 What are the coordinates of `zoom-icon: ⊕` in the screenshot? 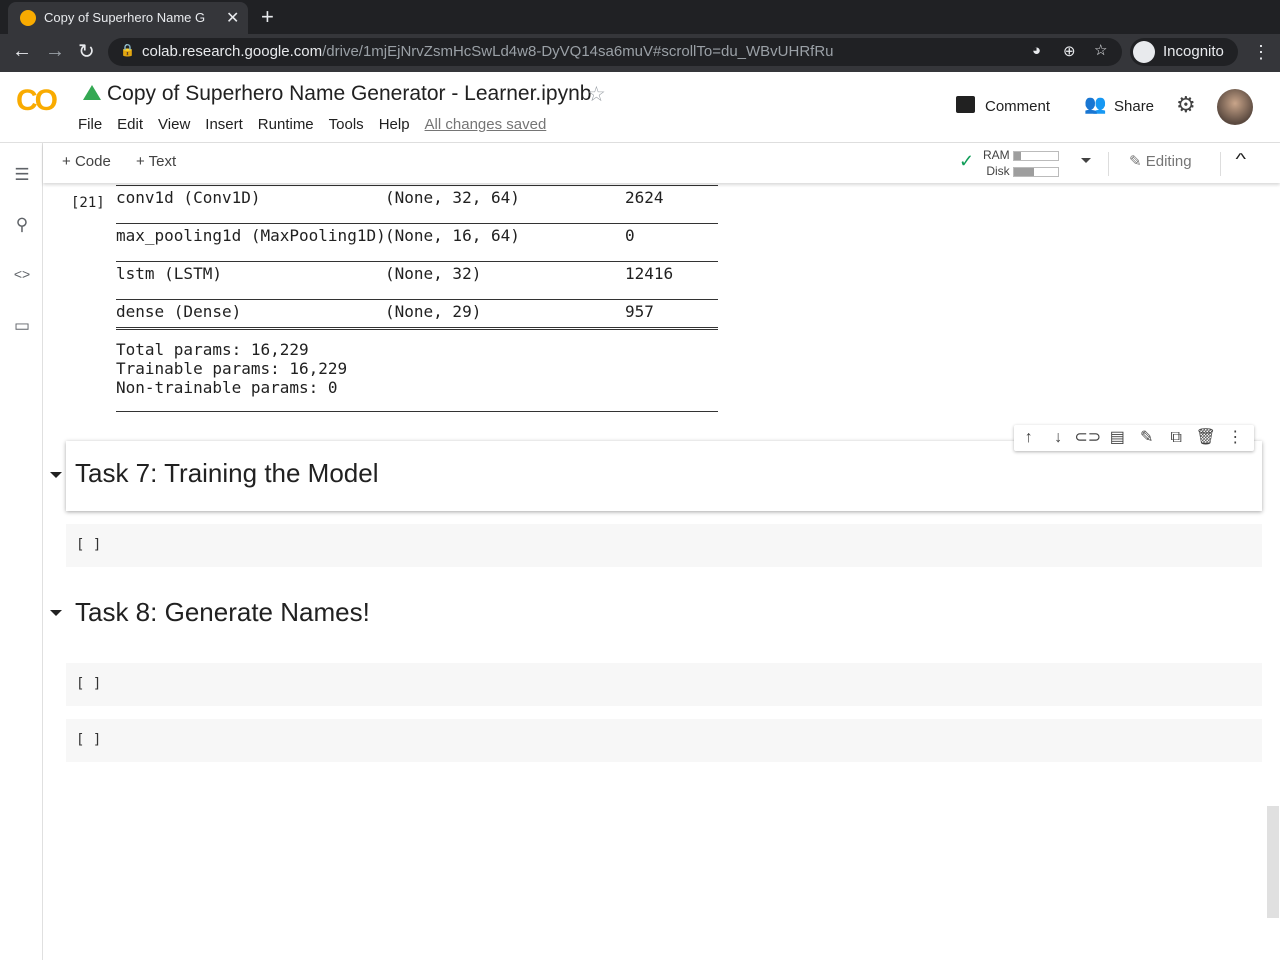 It's located at (1069, 51).